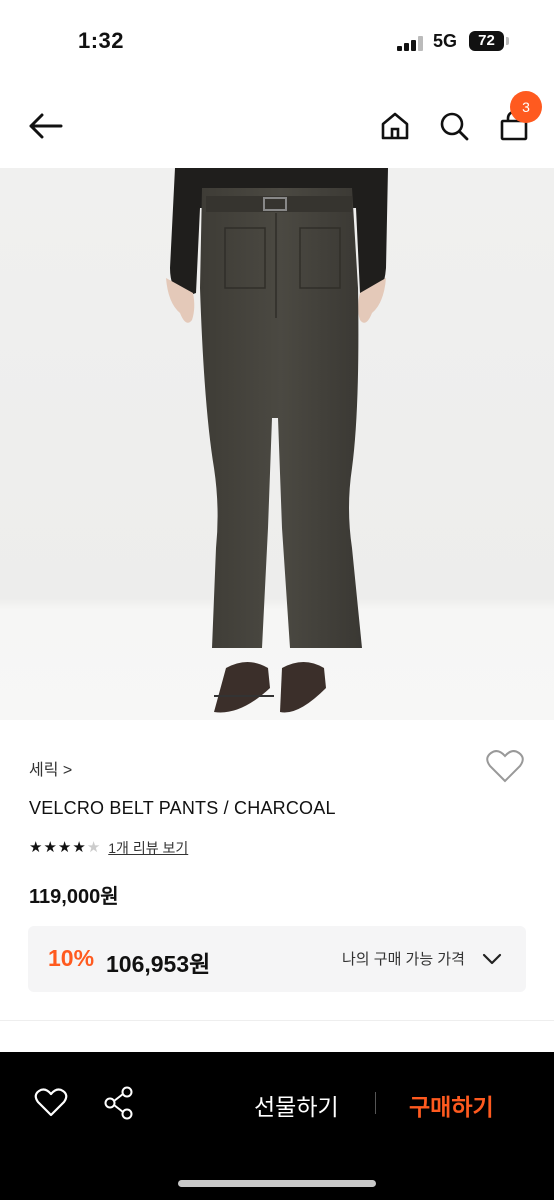  I want to click on battery-icon: 72, so click(486, 41).